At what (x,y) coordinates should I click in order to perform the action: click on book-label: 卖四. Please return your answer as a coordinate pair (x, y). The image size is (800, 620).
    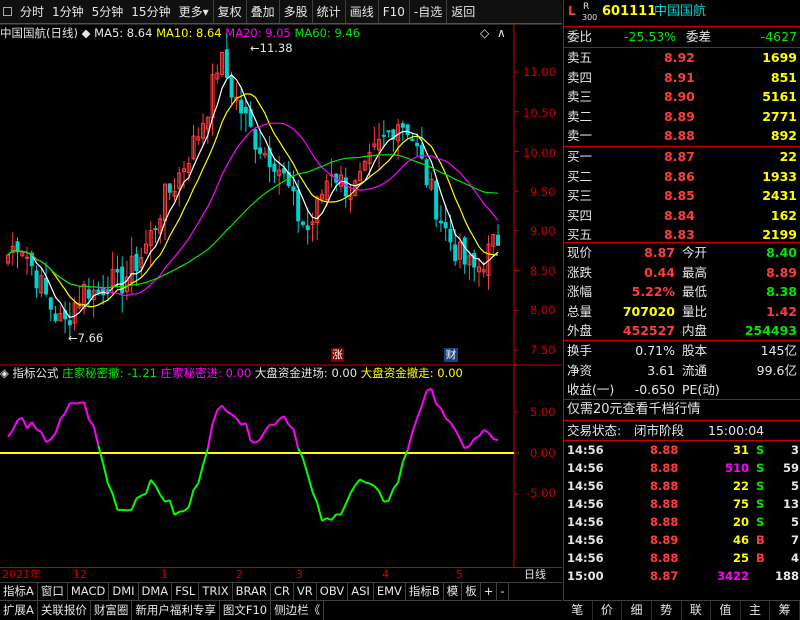
    Looking at the image, I should click on (580, 77).